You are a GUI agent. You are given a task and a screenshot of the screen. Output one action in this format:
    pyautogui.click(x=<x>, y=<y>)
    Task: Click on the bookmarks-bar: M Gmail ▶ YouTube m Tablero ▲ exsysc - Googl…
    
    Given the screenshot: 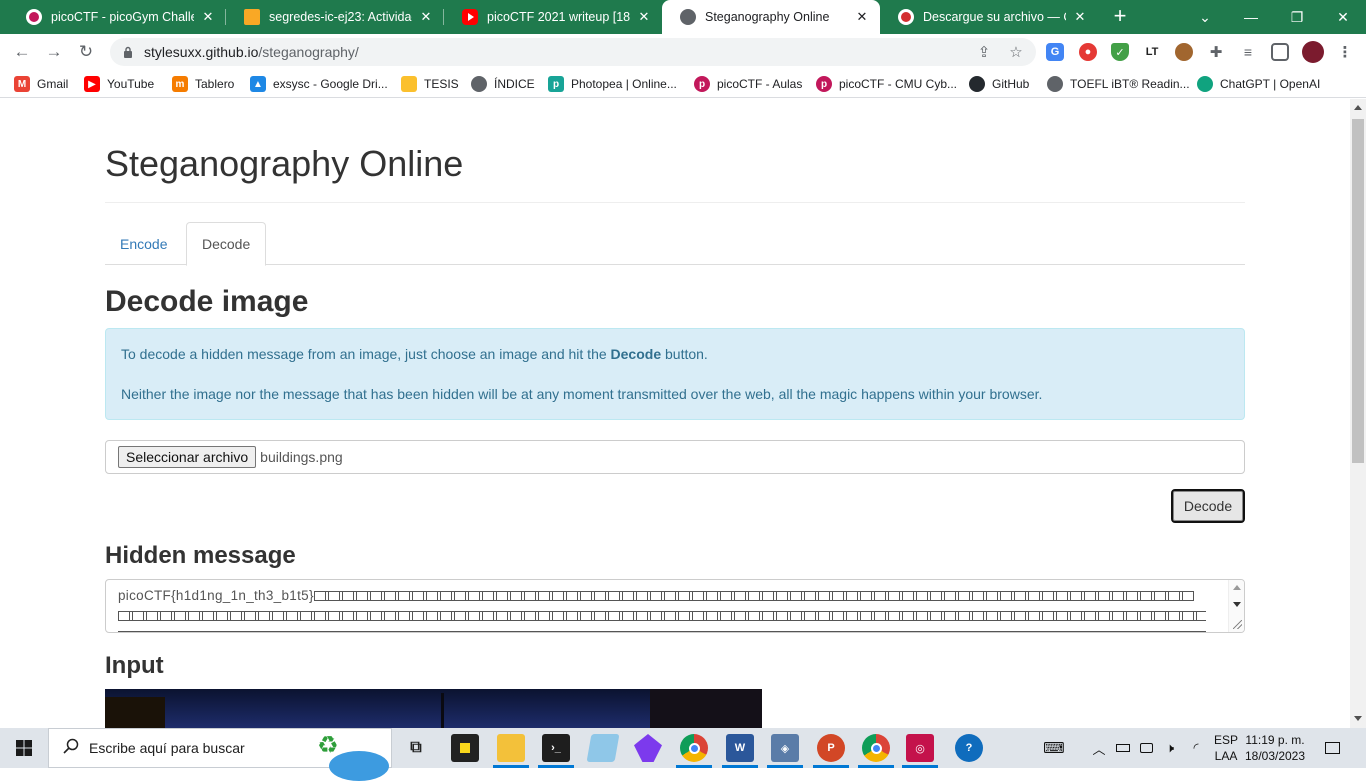 What is the action you would take?
    pyautogui.click(x=683, y=84)
    